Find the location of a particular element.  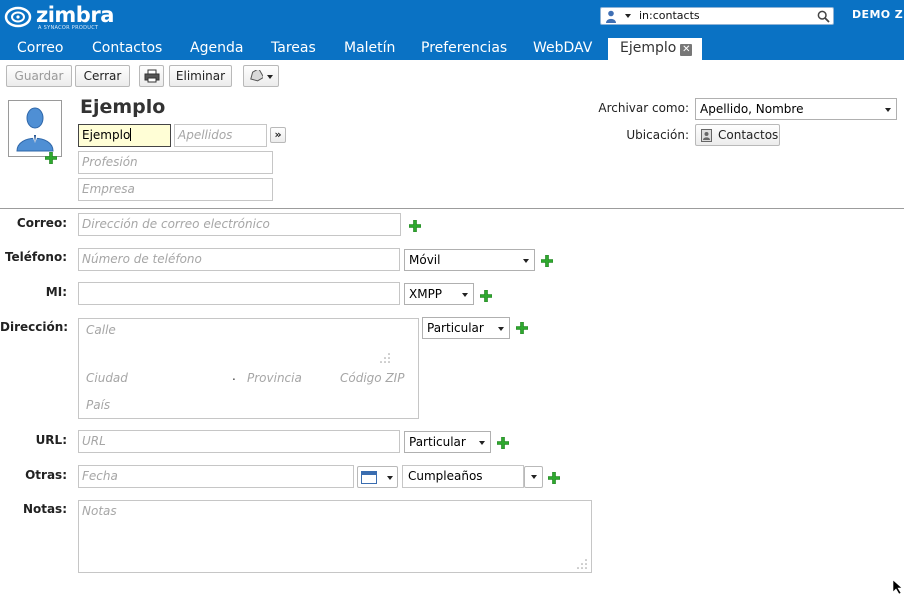

address-type-select: Particular is located at coordinates (466, 328).